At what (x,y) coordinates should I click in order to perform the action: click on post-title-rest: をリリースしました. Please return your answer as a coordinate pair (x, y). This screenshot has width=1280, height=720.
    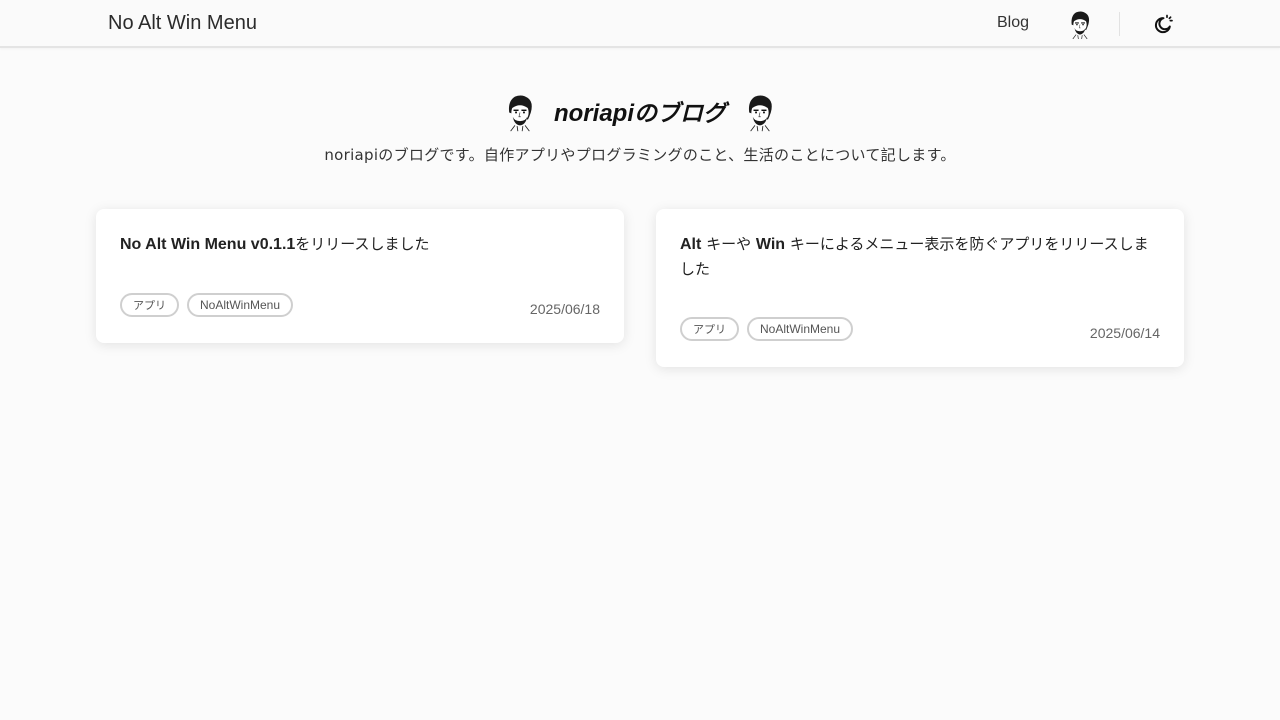
    Looking at the image, I should click on (362, 244).